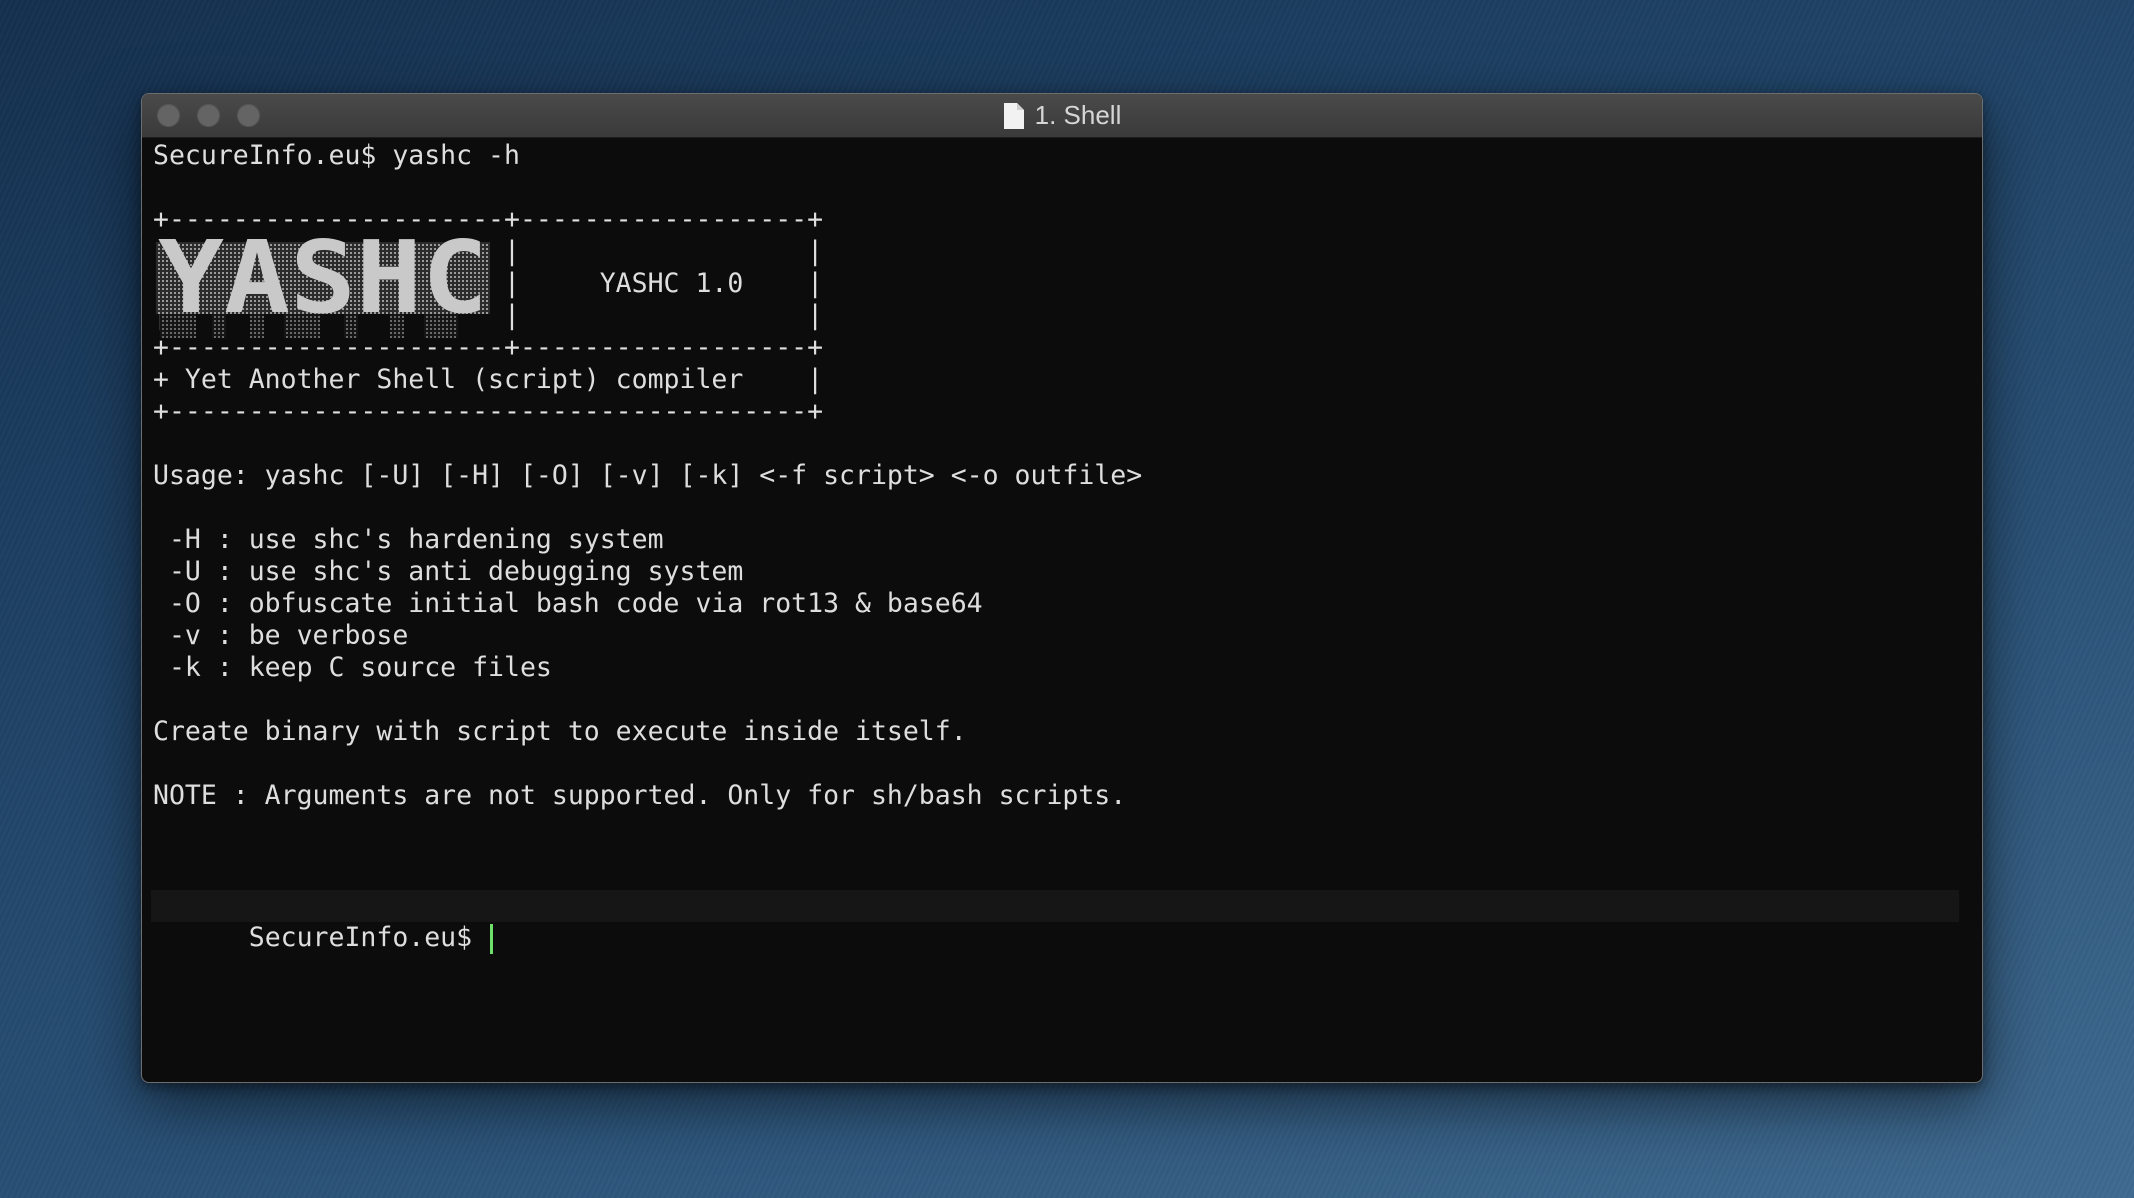 This screenshot has width=2134, height=1198. I want to click on logo-text: YASHC, so click(323, 286).